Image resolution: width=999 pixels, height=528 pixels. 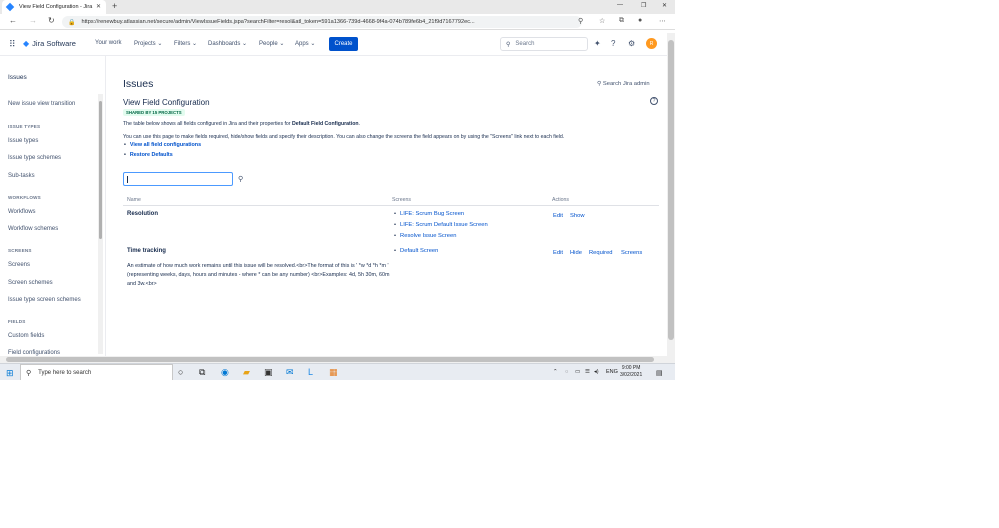 I want to click on sidebar-item-issue-type-schemes: Issue type schemes, so click(x=34, y=158).